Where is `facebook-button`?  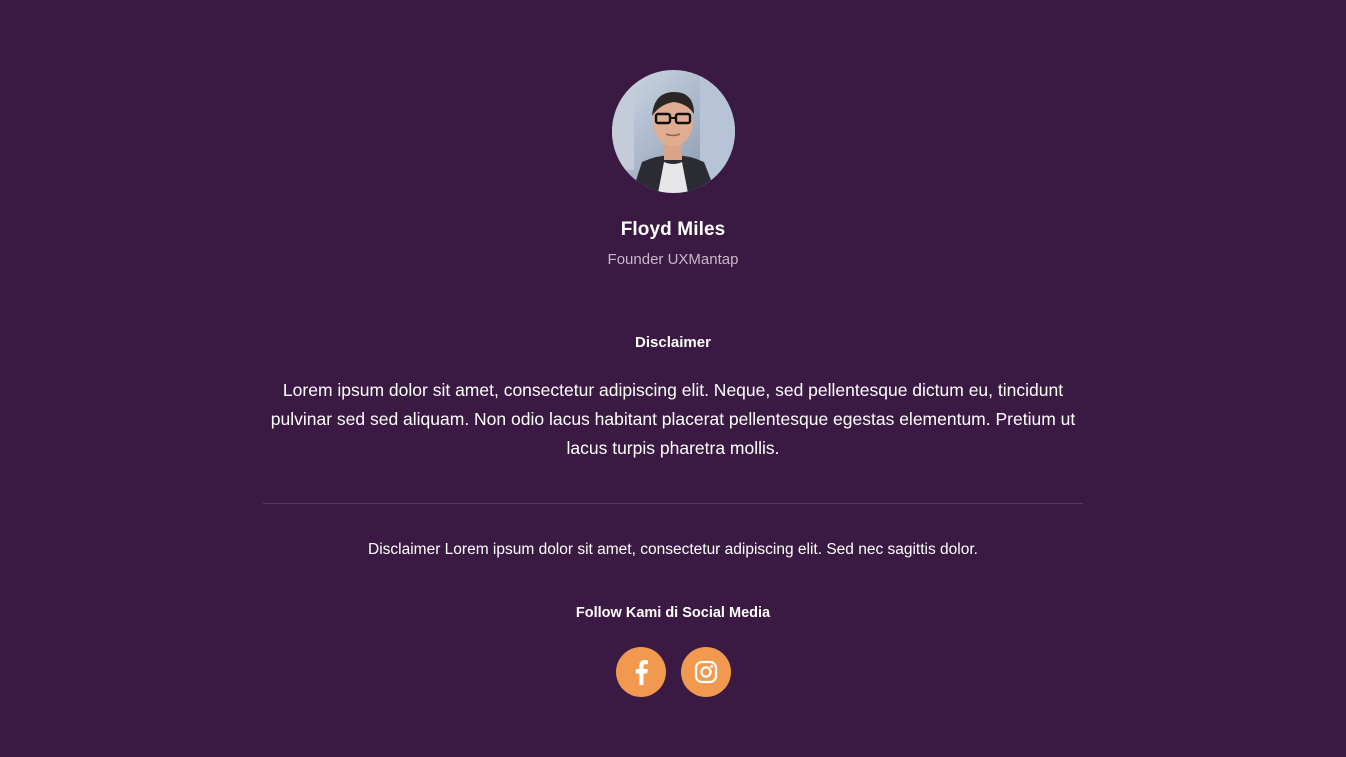 facebook-button is located at coordinates (641, 672).